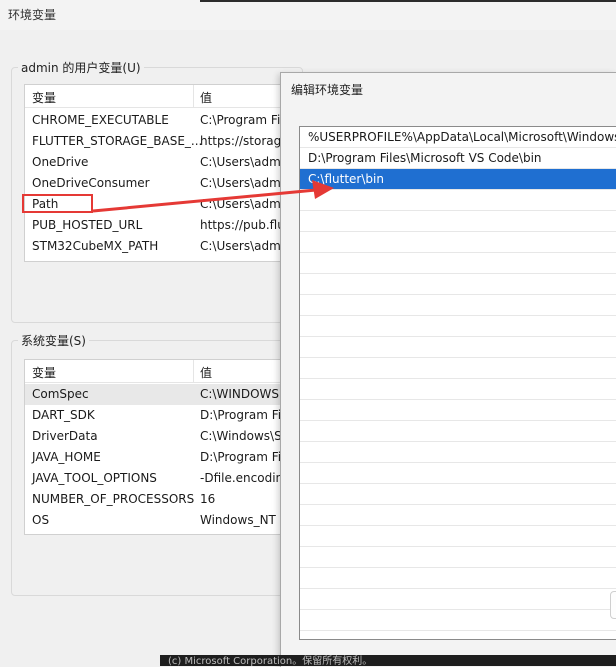  Describe the element at coordinates (213, 196) in the screenshot. I see `annotation-arrow-icon` at that location.